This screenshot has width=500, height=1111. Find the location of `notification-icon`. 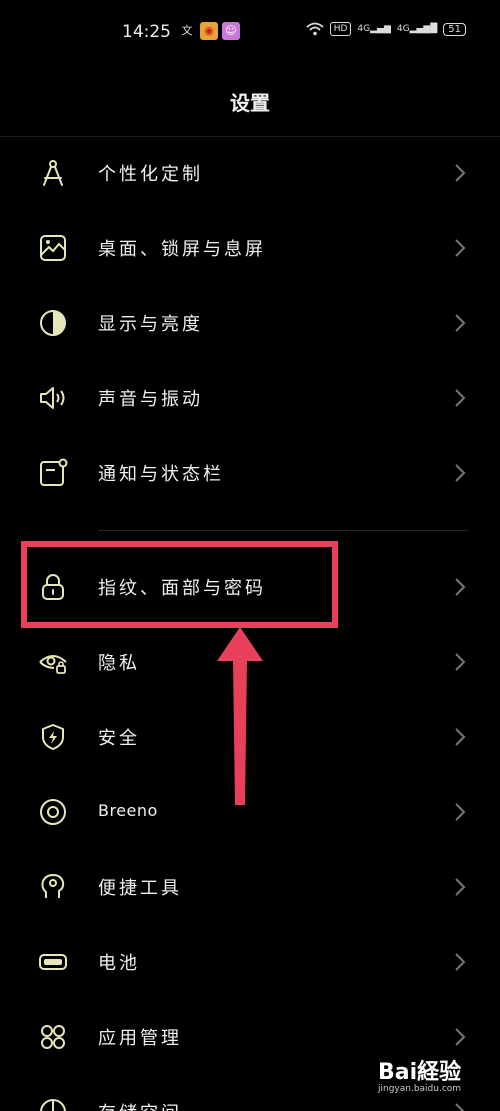

notification-icon is located at coordinates (54, 472).